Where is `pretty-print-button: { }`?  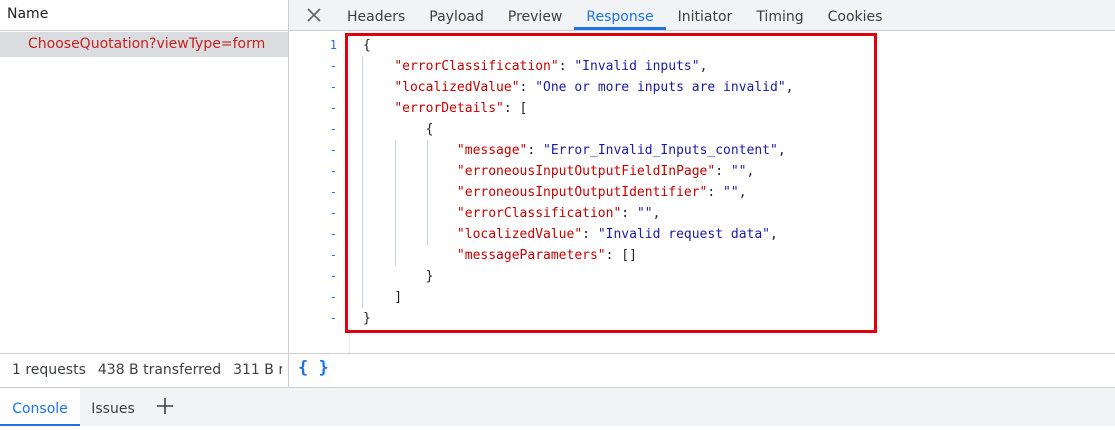 pretty-print-button: { } is located at coordinates (313, 368).